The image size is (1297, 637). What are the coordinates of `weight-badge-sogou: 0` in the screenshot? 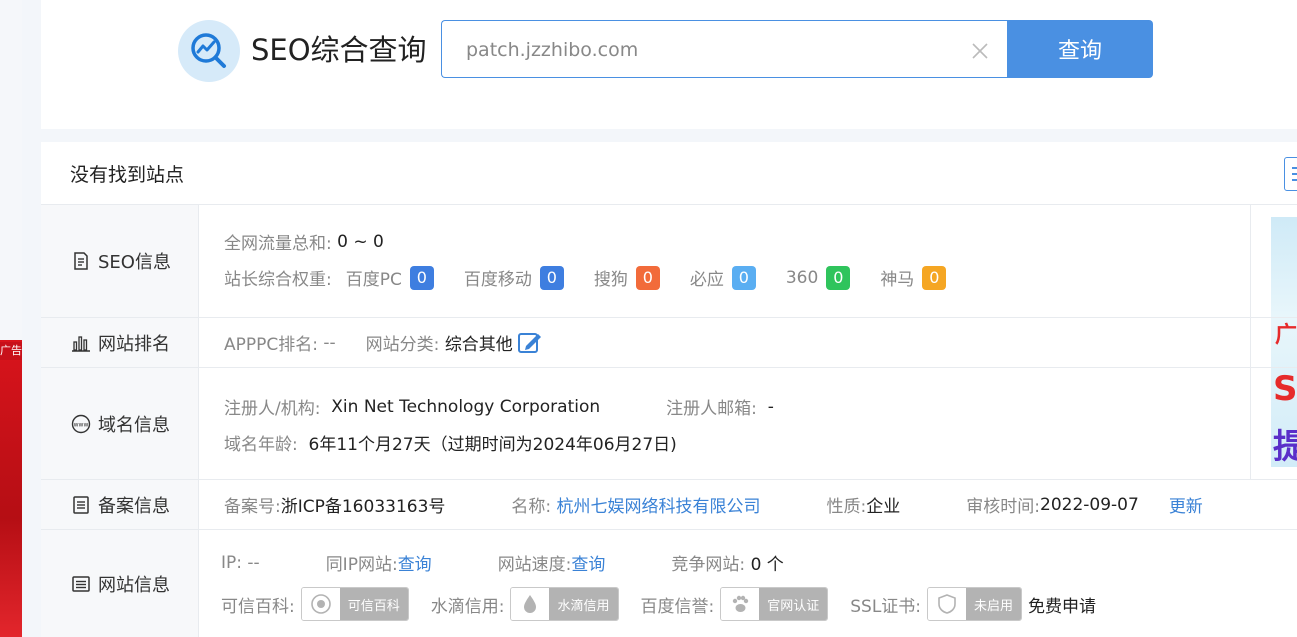 It's located at (647, 277).